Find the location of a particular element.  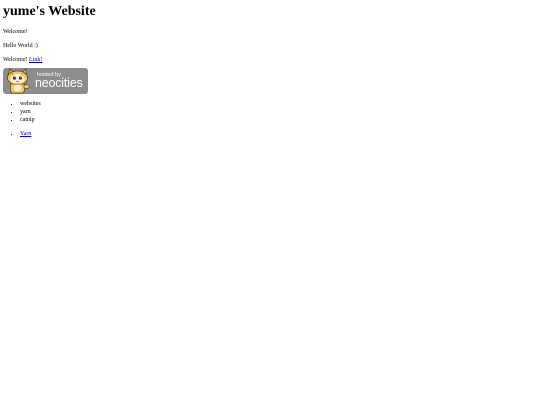

neocities-badge: hosted by neocities is located at coordinates (45, 81).